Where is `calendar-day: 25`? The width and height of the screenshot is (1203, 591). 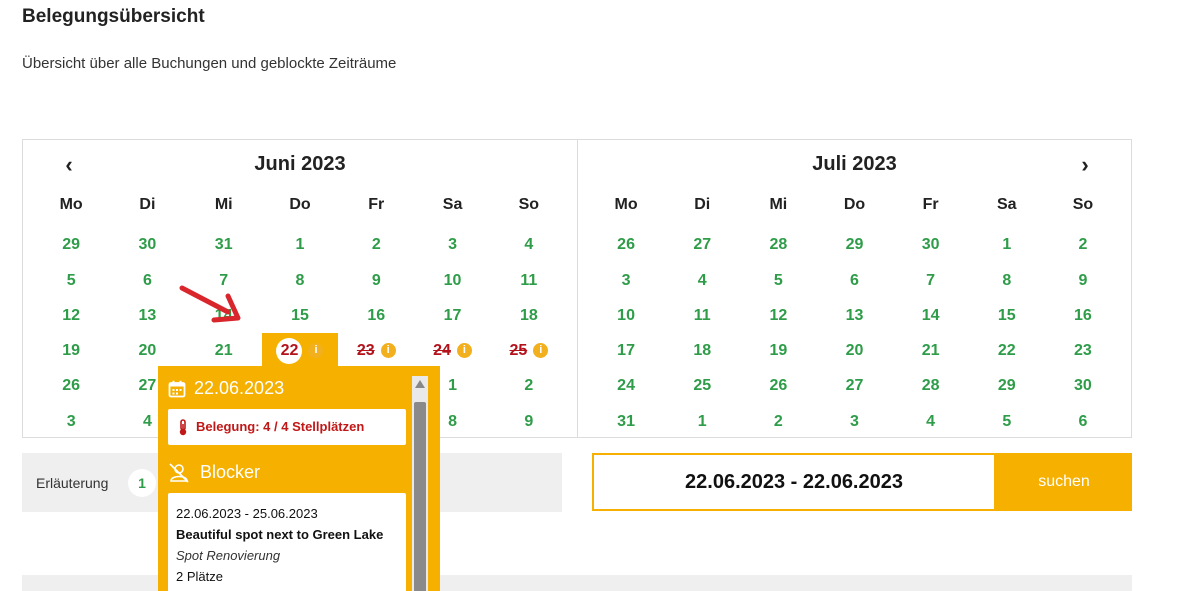
calendar-day: 25 is located at coordinates (702, 385).